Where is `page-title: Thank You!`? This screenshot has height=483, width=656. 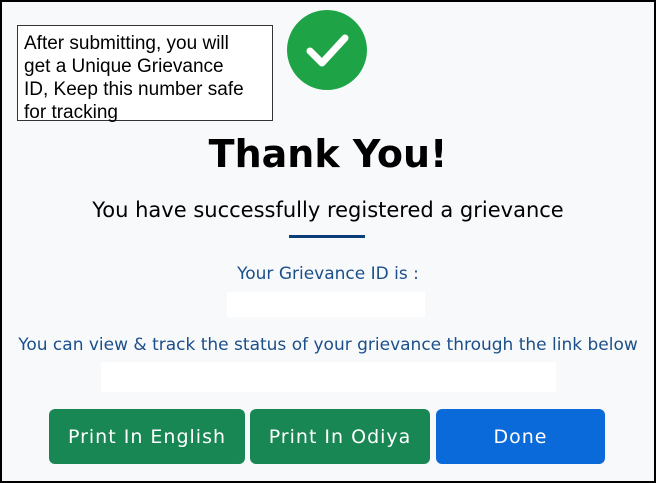
page-title: Thank You! is located at coordinates (328, 154).